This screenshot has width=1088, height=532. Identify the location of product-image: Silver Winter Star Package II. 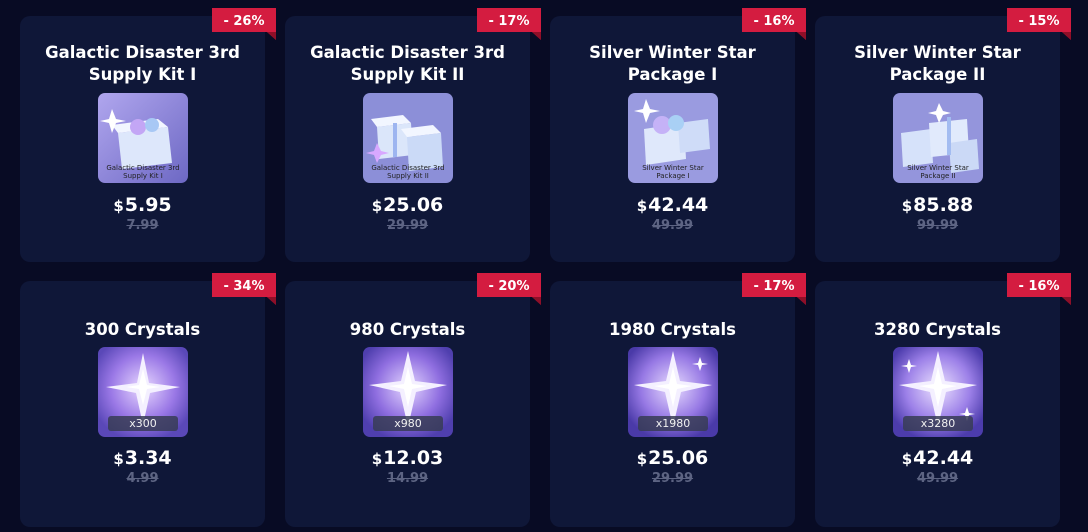
(938, 138).